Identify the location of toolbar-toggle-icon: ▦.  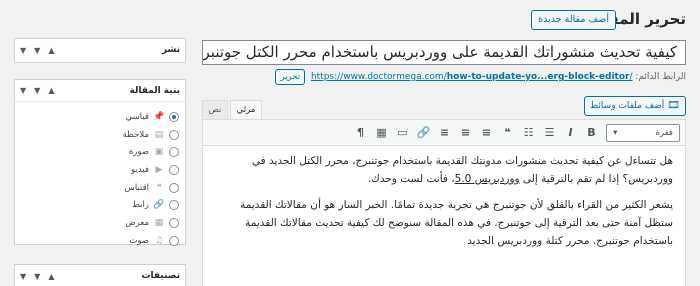
(381, 133).